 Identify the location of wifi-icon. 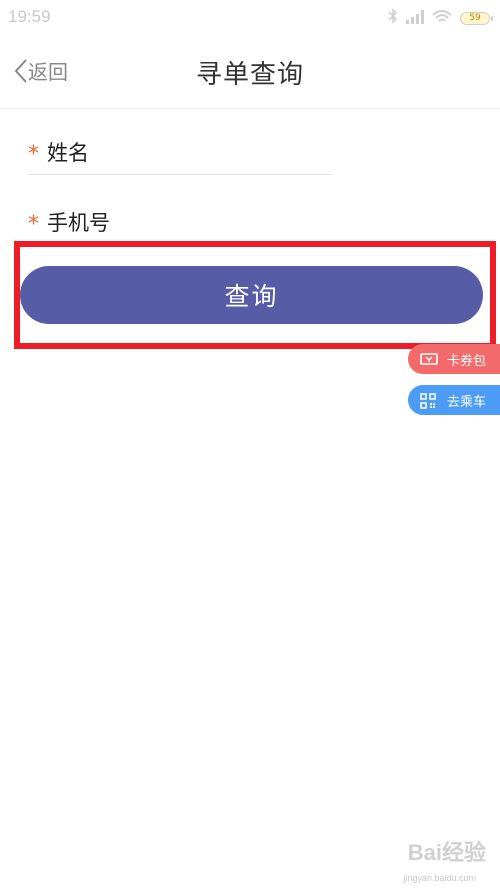
(442, 18).